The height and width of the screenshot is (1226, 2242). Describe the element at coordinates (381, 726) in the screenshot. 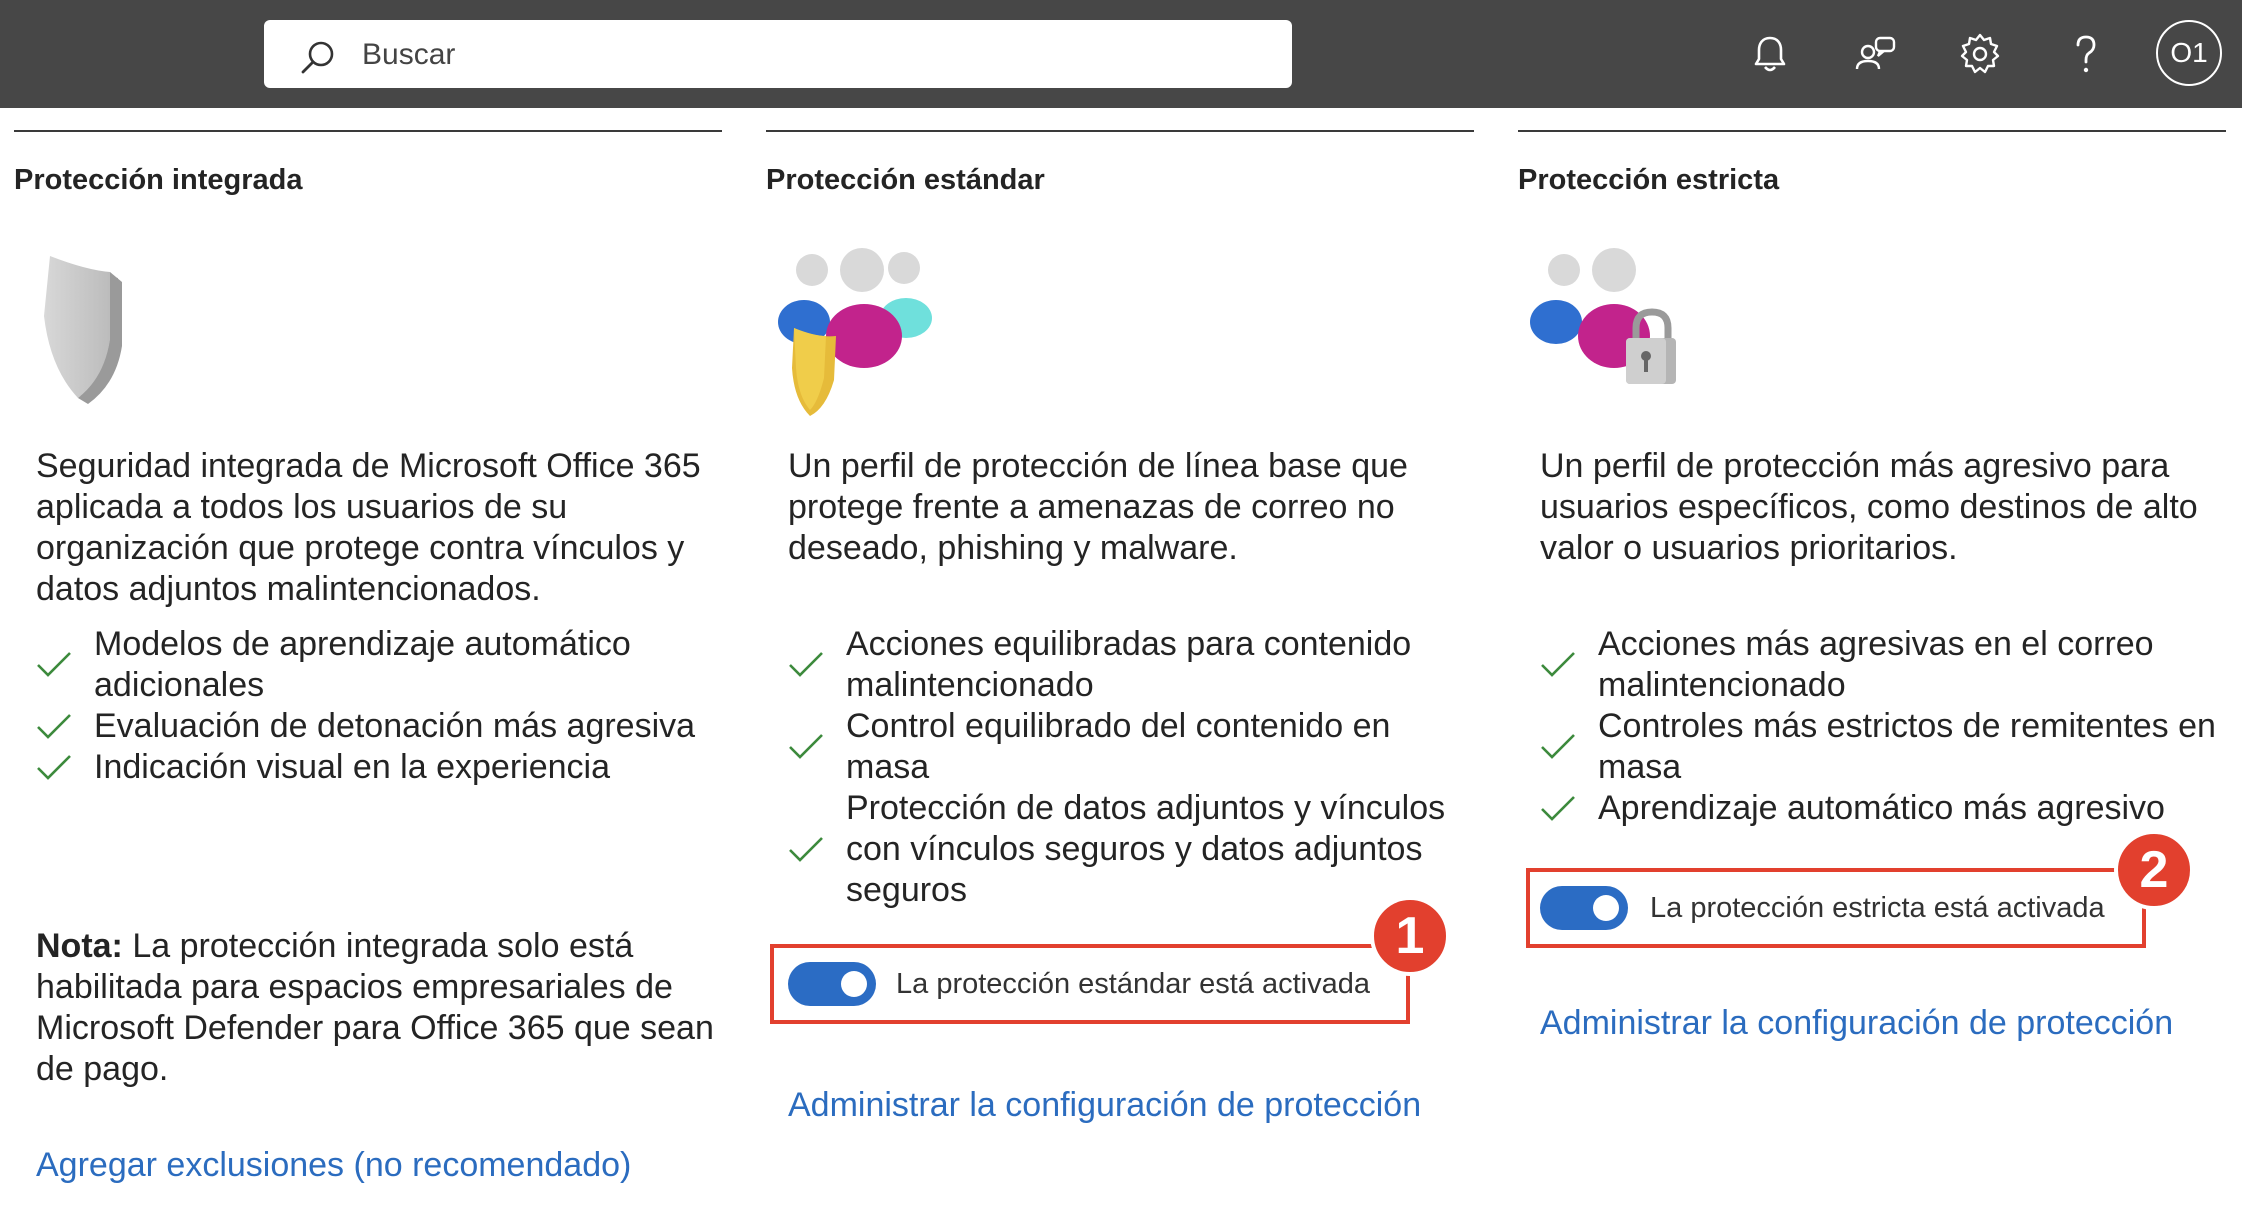

I see `feature-item: Evaluación de detonación más agresiva` at that location.